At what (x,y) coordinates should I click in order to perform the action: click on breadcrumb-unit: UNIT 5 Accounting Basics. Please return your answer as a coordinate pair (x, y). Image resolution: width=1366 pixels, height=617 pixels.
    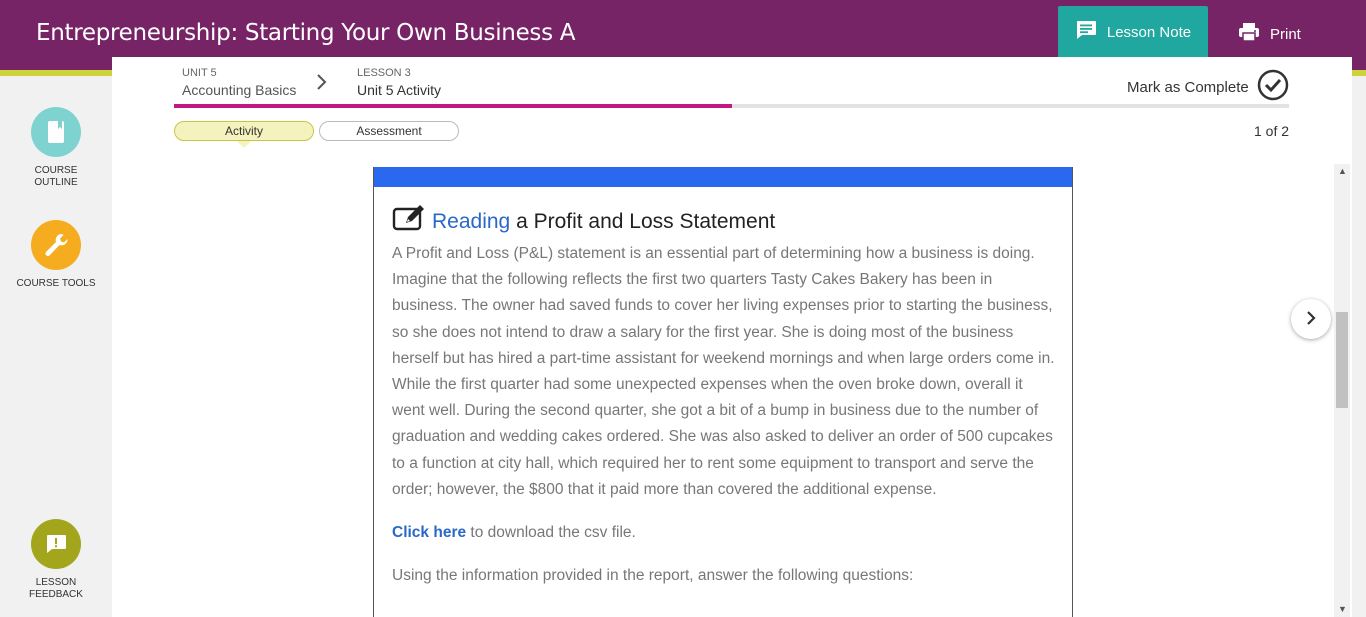
    Looking at the image, I should click on (239, 82).